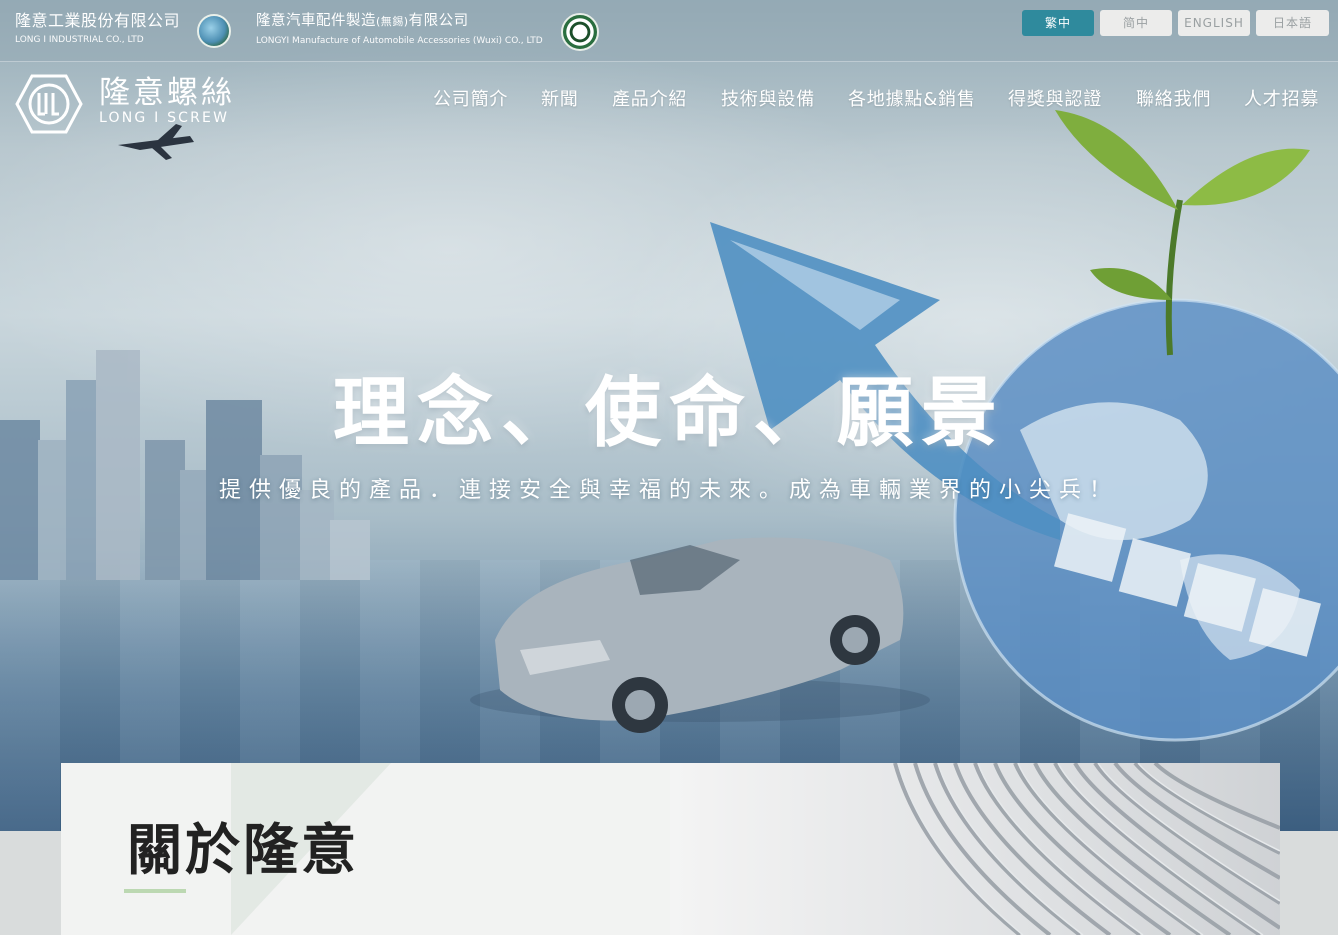  What do you see at coordinates (1086, 849) in the screenshot?
I see `screw-rows-image` at bounding box center [1086, 849].